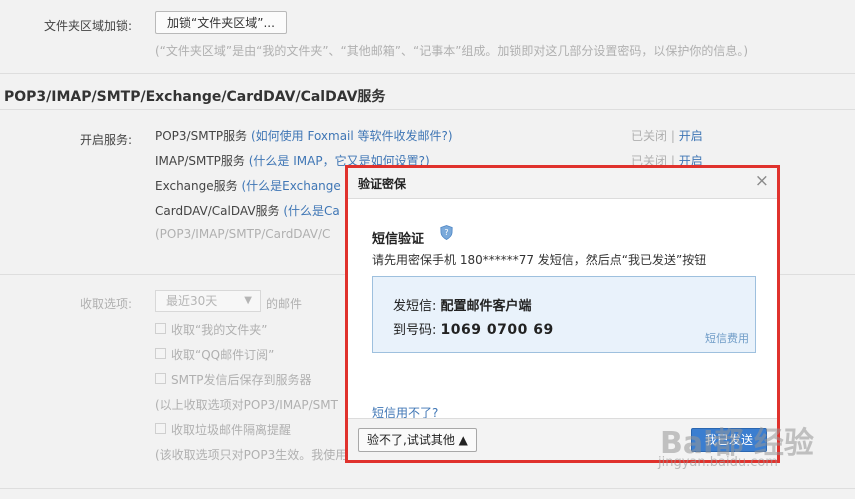  I want to click on checkbox-label: 收取“我的文件夹”, so click(219, 330).